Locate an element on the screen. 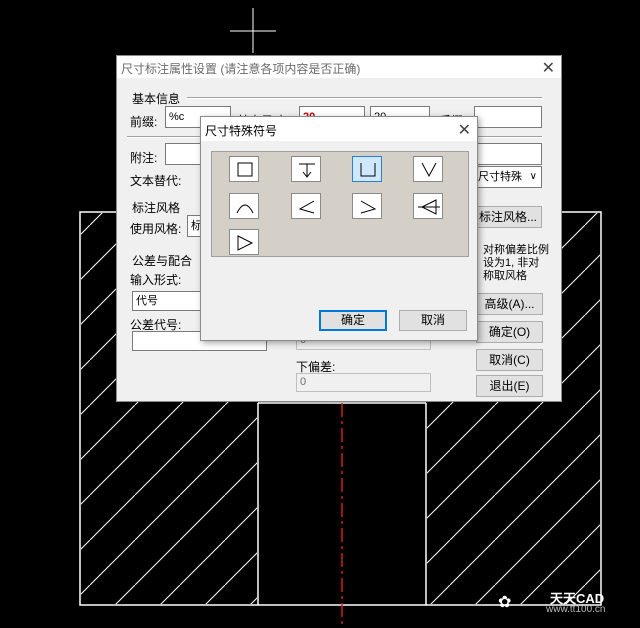  countersink-symbol is located at coordinates (428, 169).